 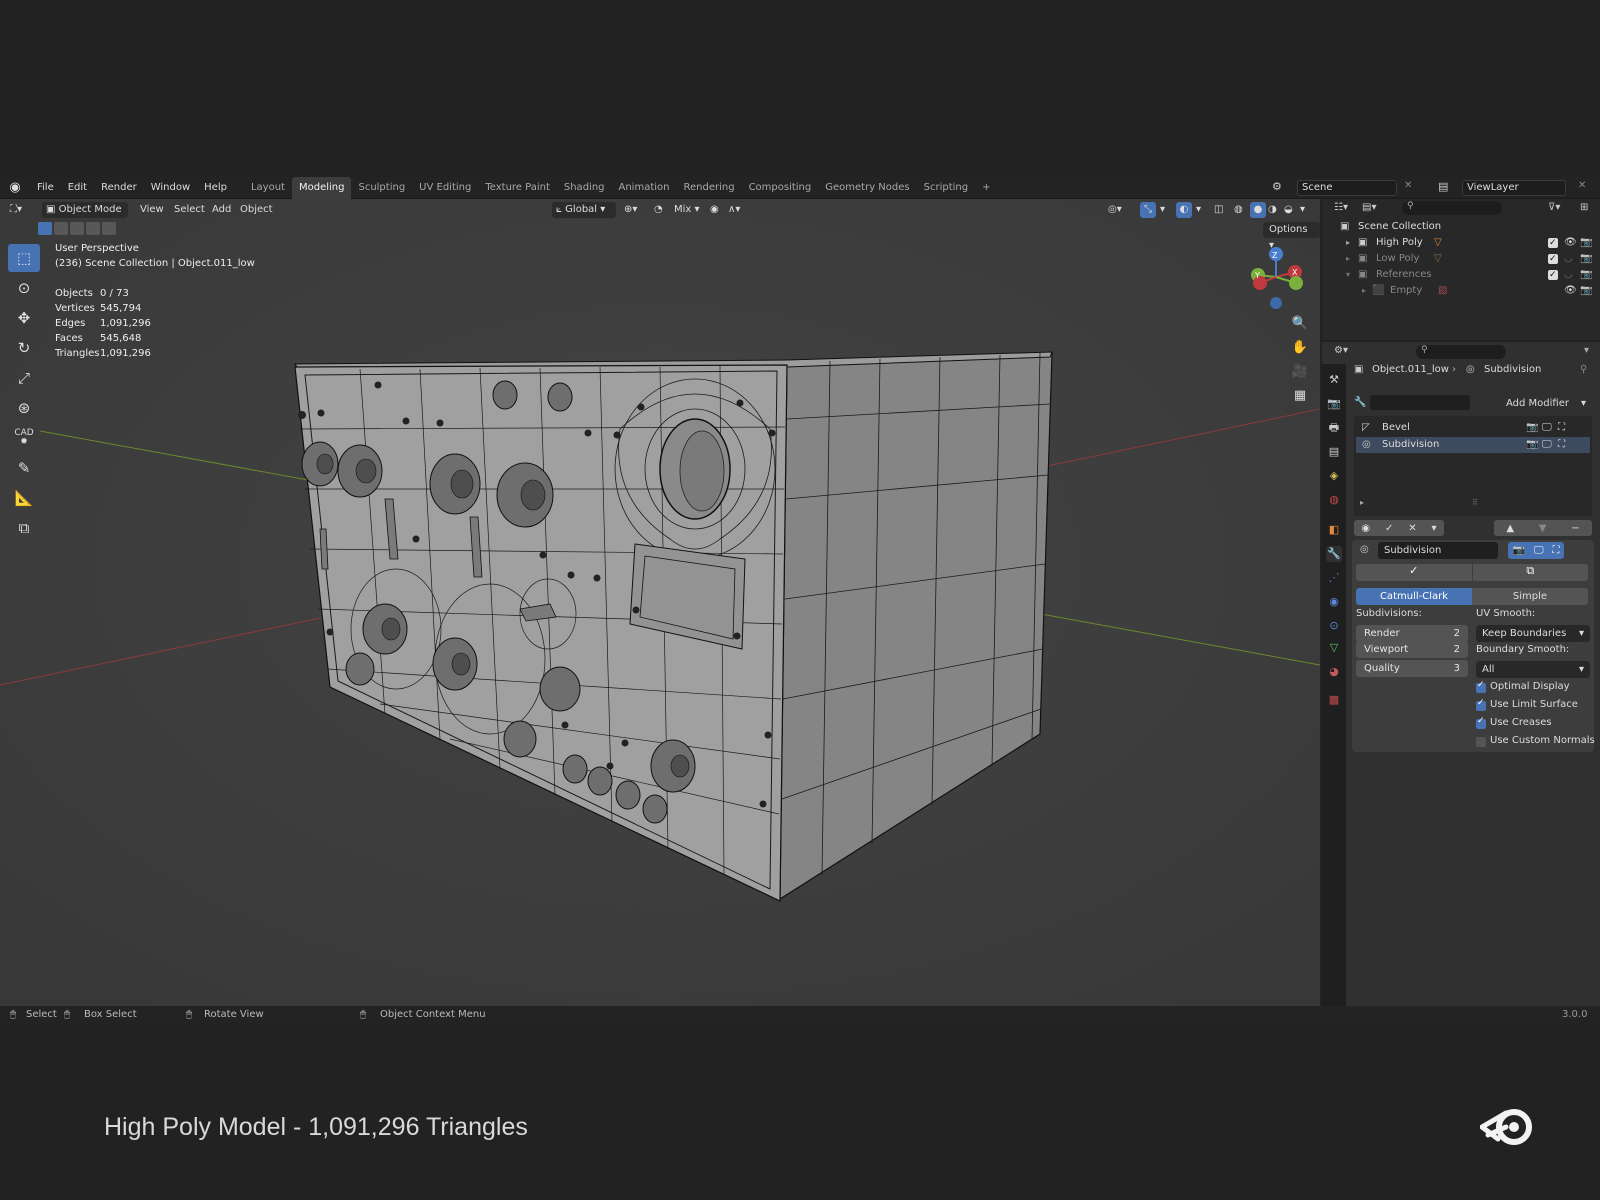 I want to click on snap-mode-dropdown: Mix ▾, so click(x=687, y=210).